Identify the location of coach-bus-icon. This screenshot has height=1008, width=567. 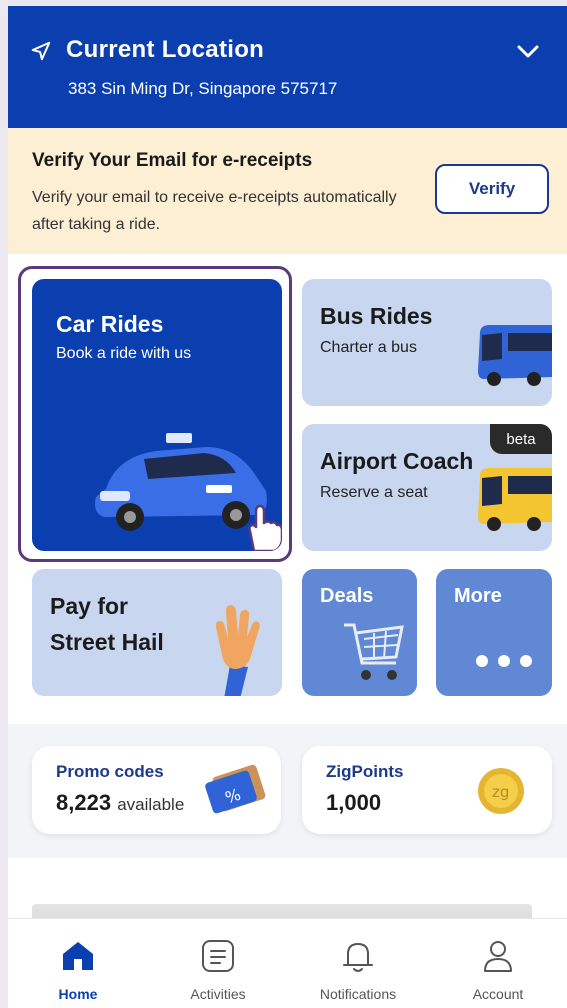
(515, 499).